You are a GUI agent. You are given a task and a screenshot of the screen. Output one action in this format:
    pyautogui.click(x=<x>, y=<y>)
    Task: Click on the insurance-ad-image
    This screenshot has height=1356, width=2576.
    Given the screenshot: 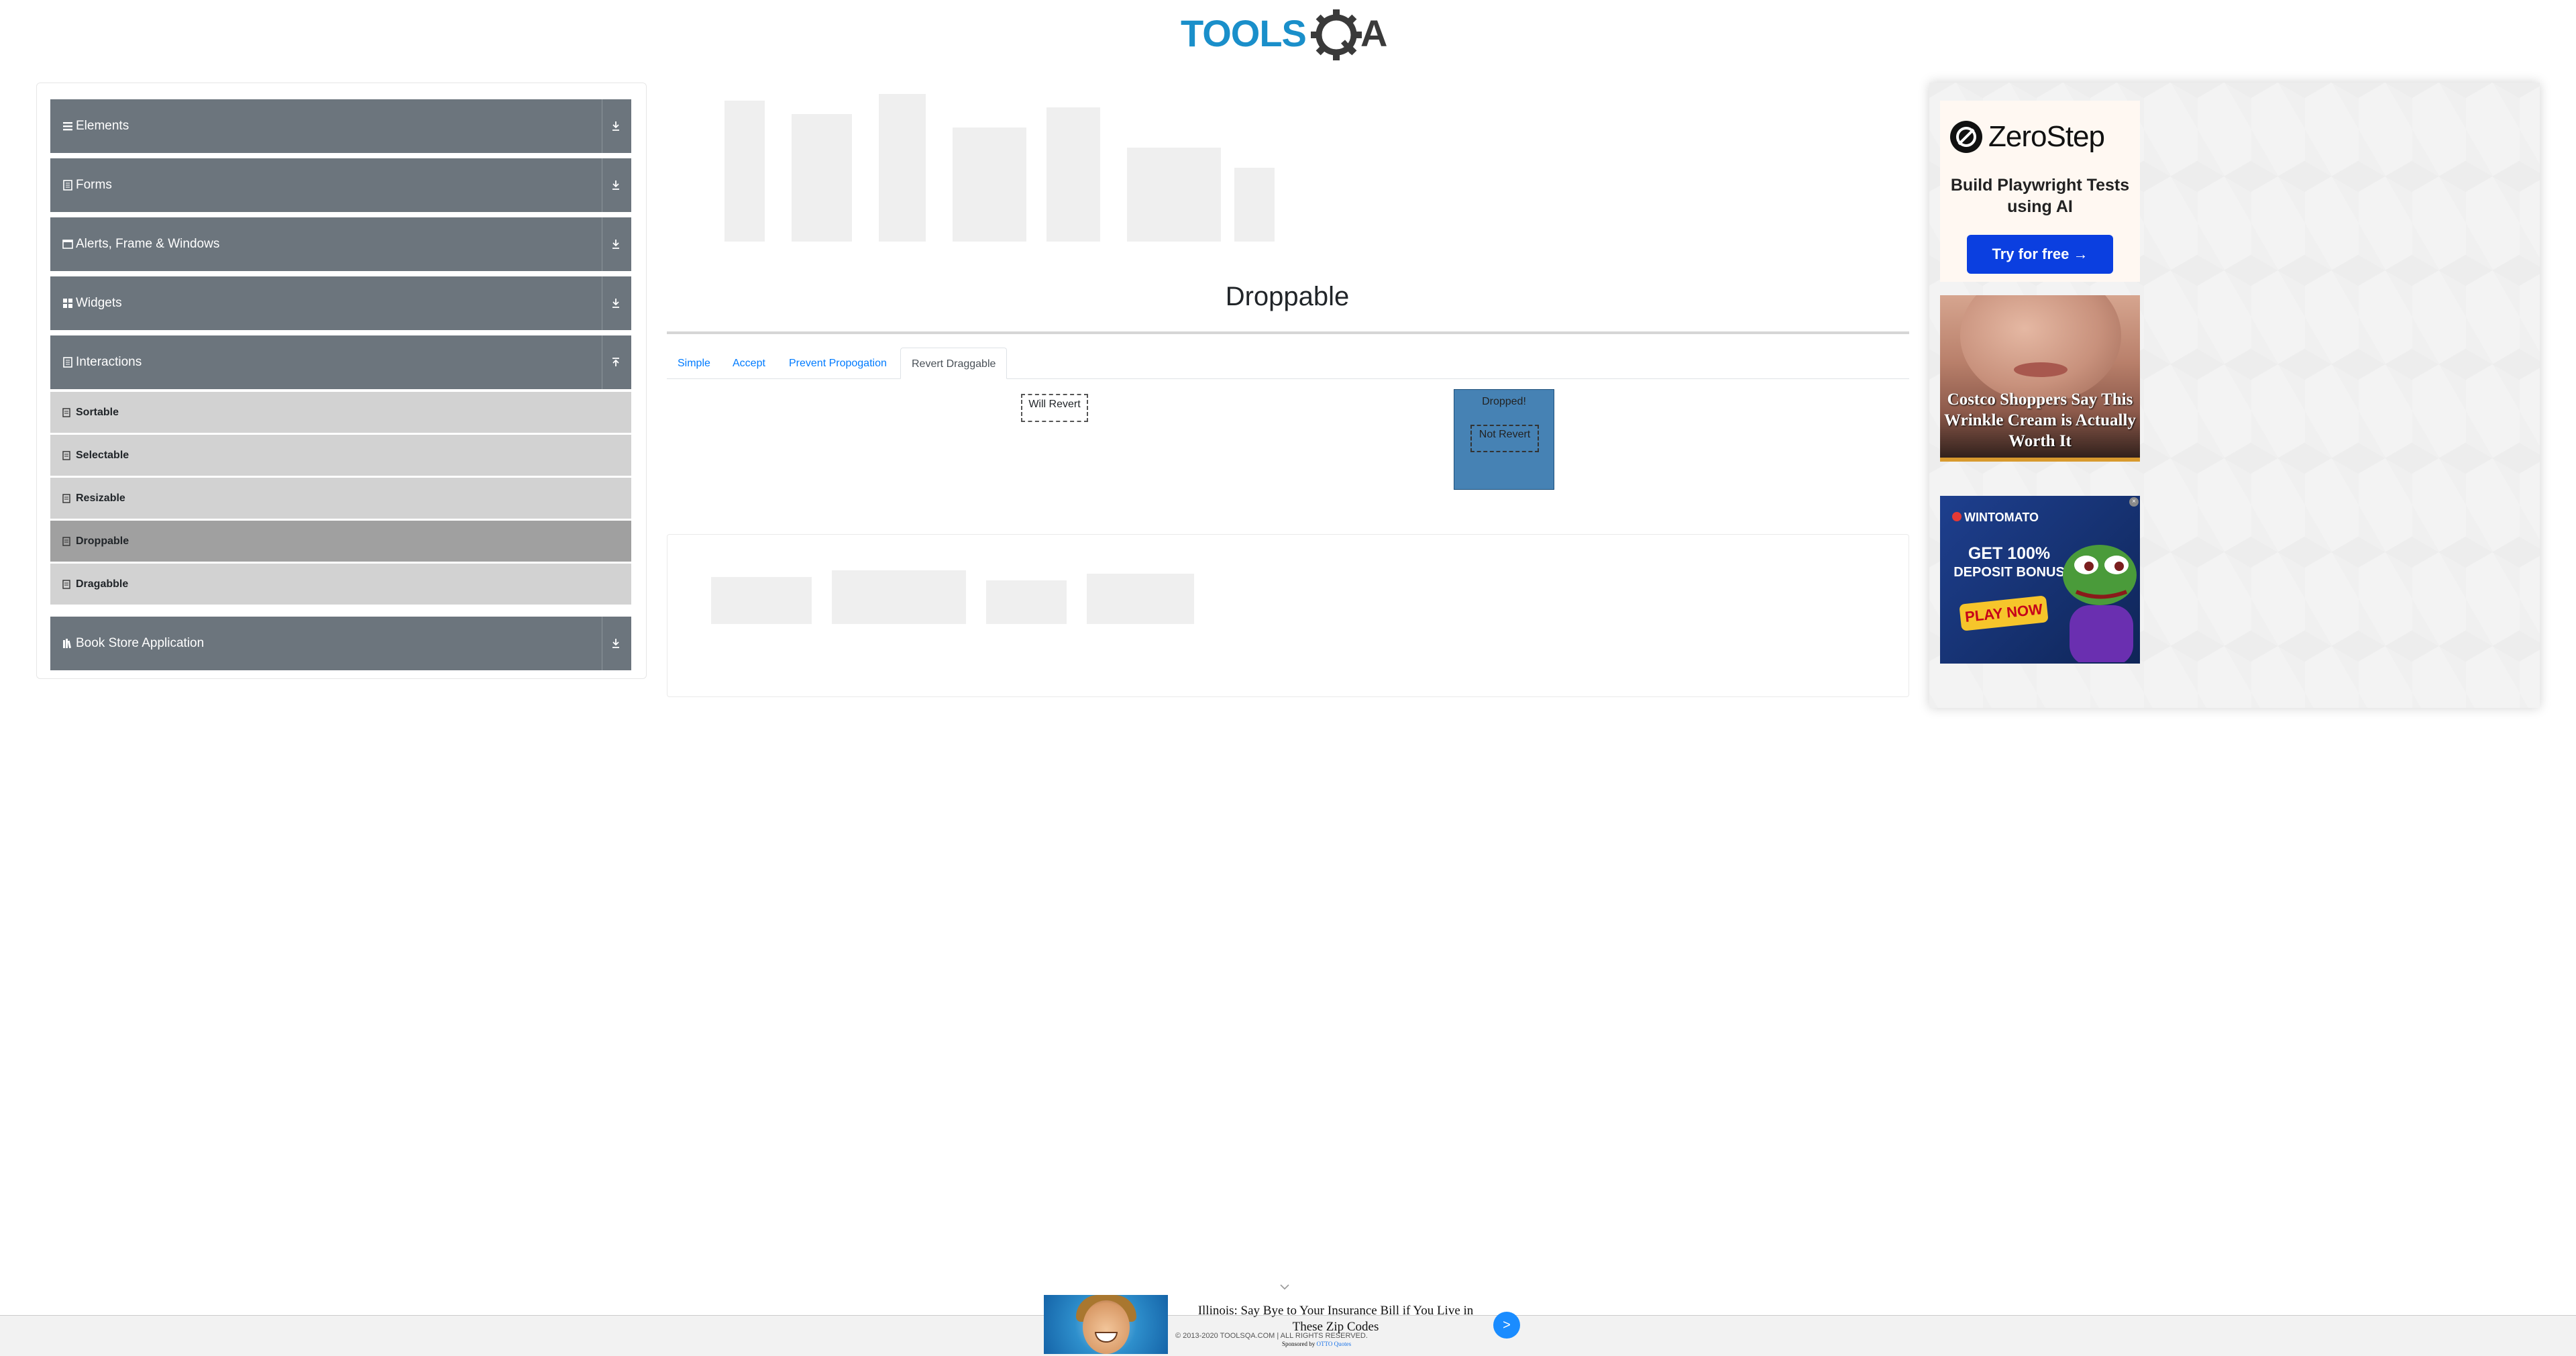 What is the action you would take?
    pyautogui.click(x=1106, y=1324)
    